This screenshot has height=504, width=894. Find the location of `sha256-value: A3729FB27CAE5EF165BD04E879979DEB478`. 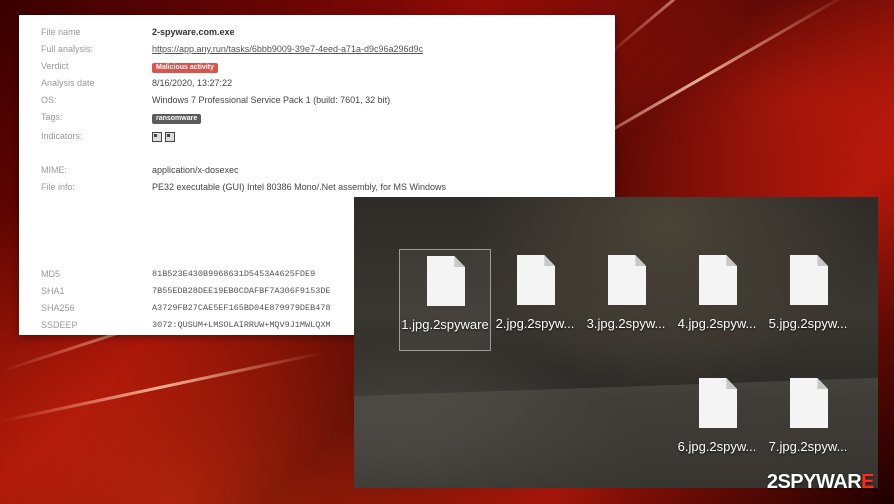

sha256-value: A3729FB27CAE5EF165BD04E879979DEB478 is located at coordinates (241, 308).